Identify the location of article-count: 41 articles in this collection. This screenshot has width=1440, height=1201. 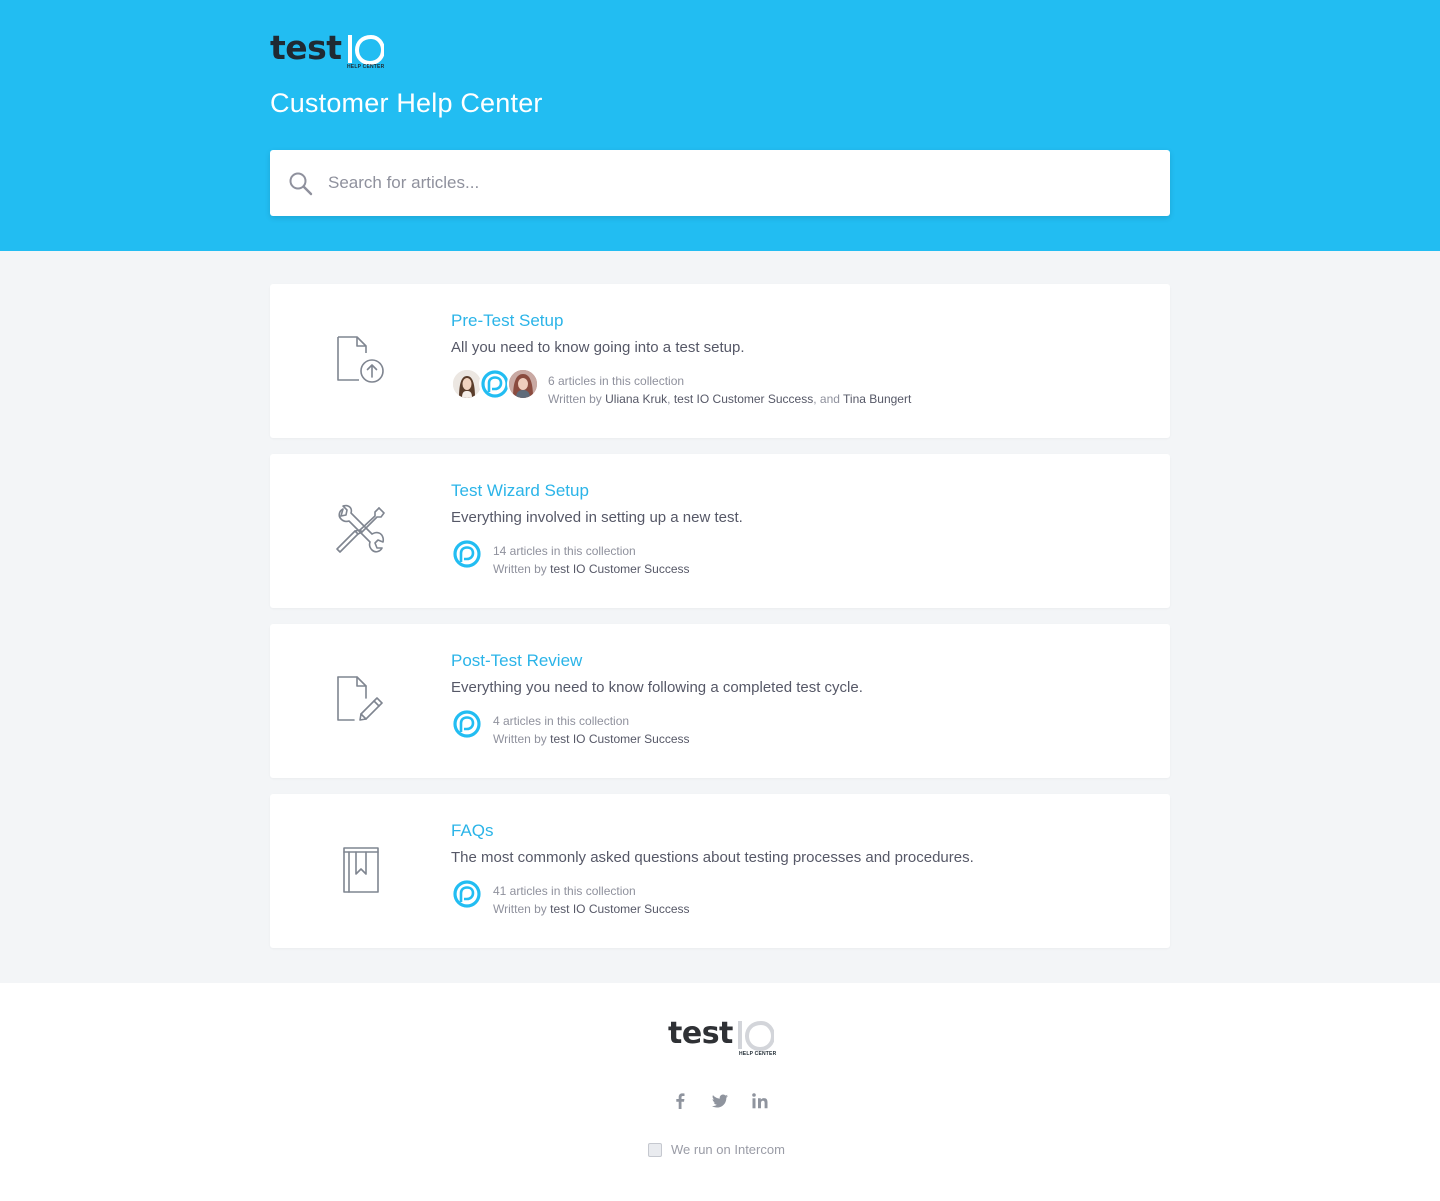
(564, 891).